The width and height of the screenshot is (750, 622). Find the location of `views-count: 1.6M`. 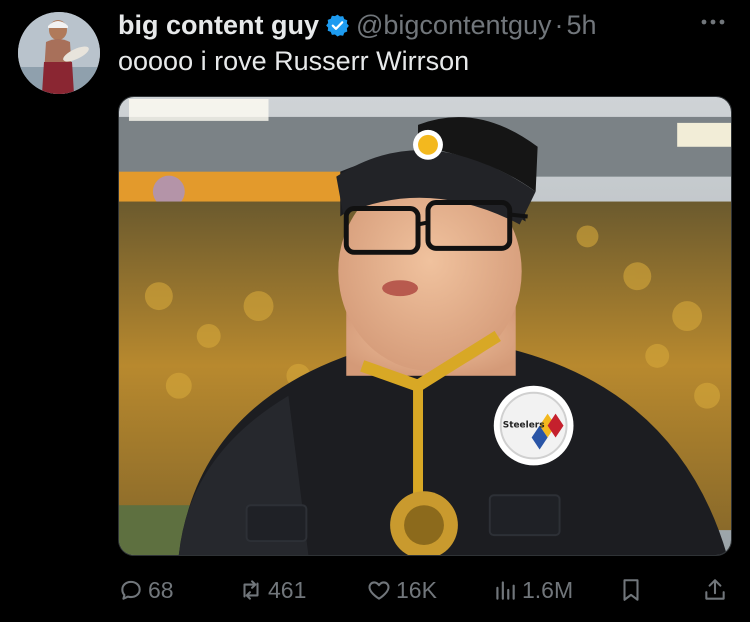

views-count: 1.6M is located at coordinates (548, 589).